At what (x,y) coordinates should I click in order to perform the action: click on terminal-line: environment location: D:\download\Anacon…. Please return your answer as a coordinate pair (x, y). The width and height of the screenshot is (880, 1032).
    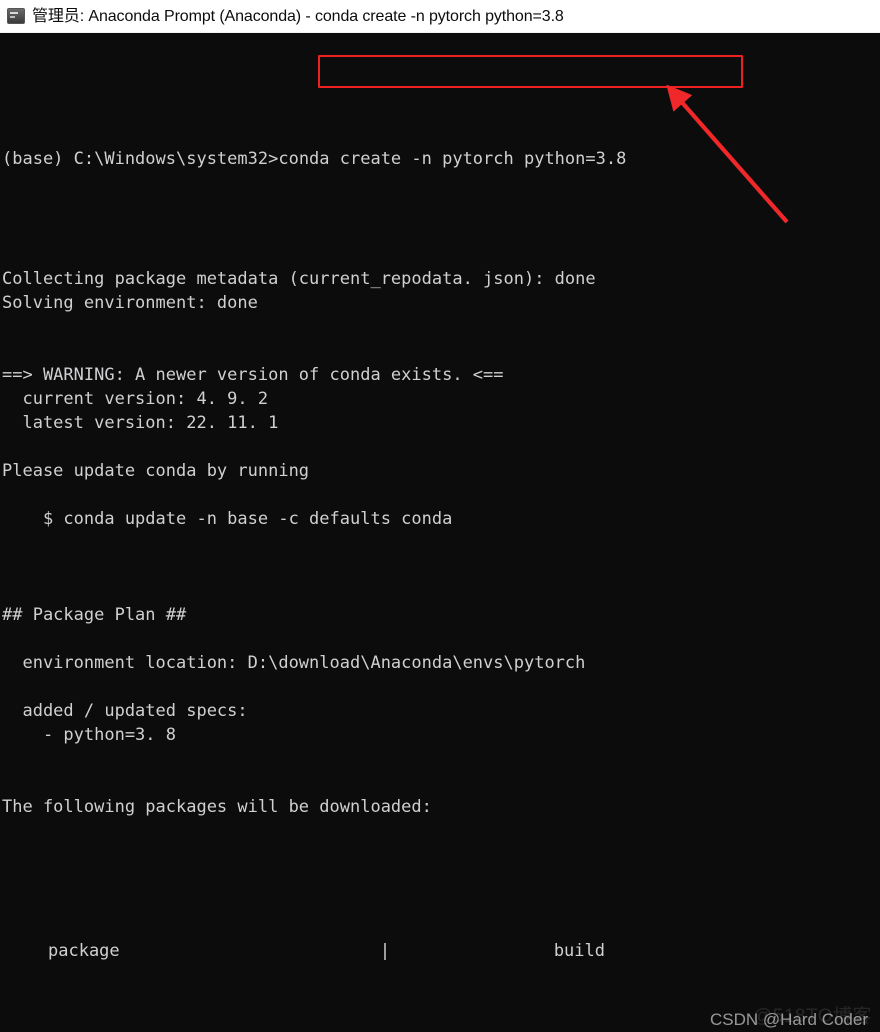
    Looking at the image, I should click on (294, 663).